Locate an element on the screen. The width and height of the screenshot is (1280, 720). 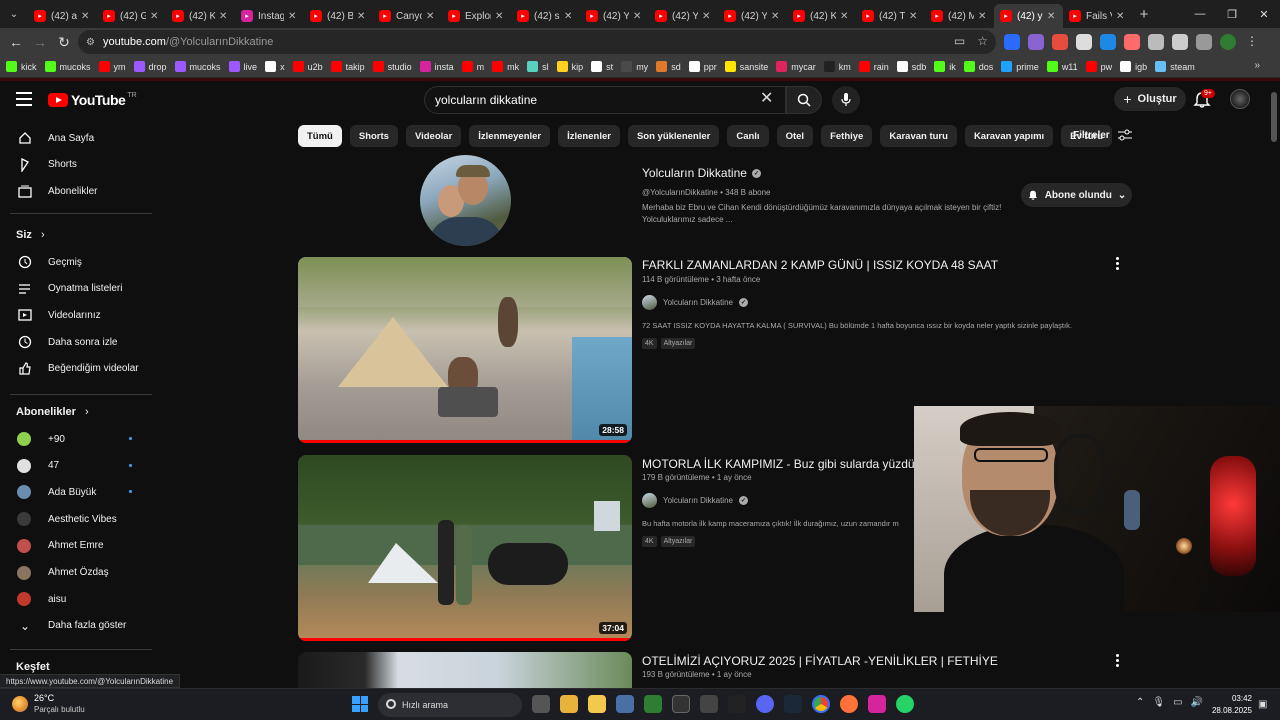
channel-name: Yolcuların Dikkatine ✓ is located at coordinates (701, 173).